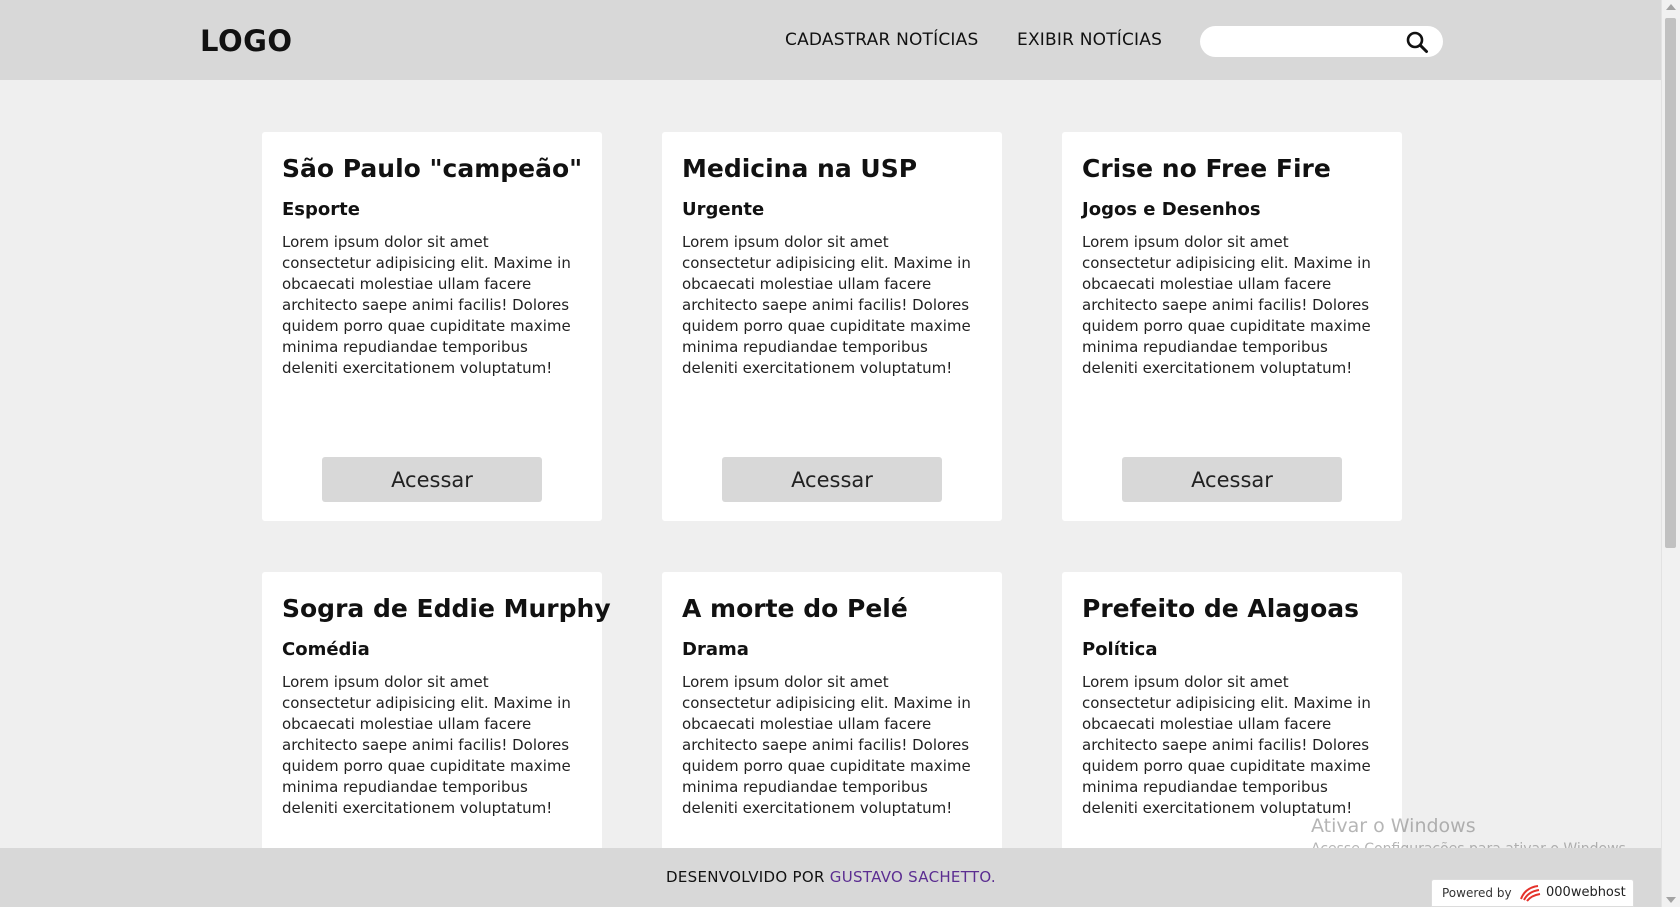  Describe the element at coordinates (1477, 893) in the screenshot. I see `powered-by-label: Powered by` at that location.